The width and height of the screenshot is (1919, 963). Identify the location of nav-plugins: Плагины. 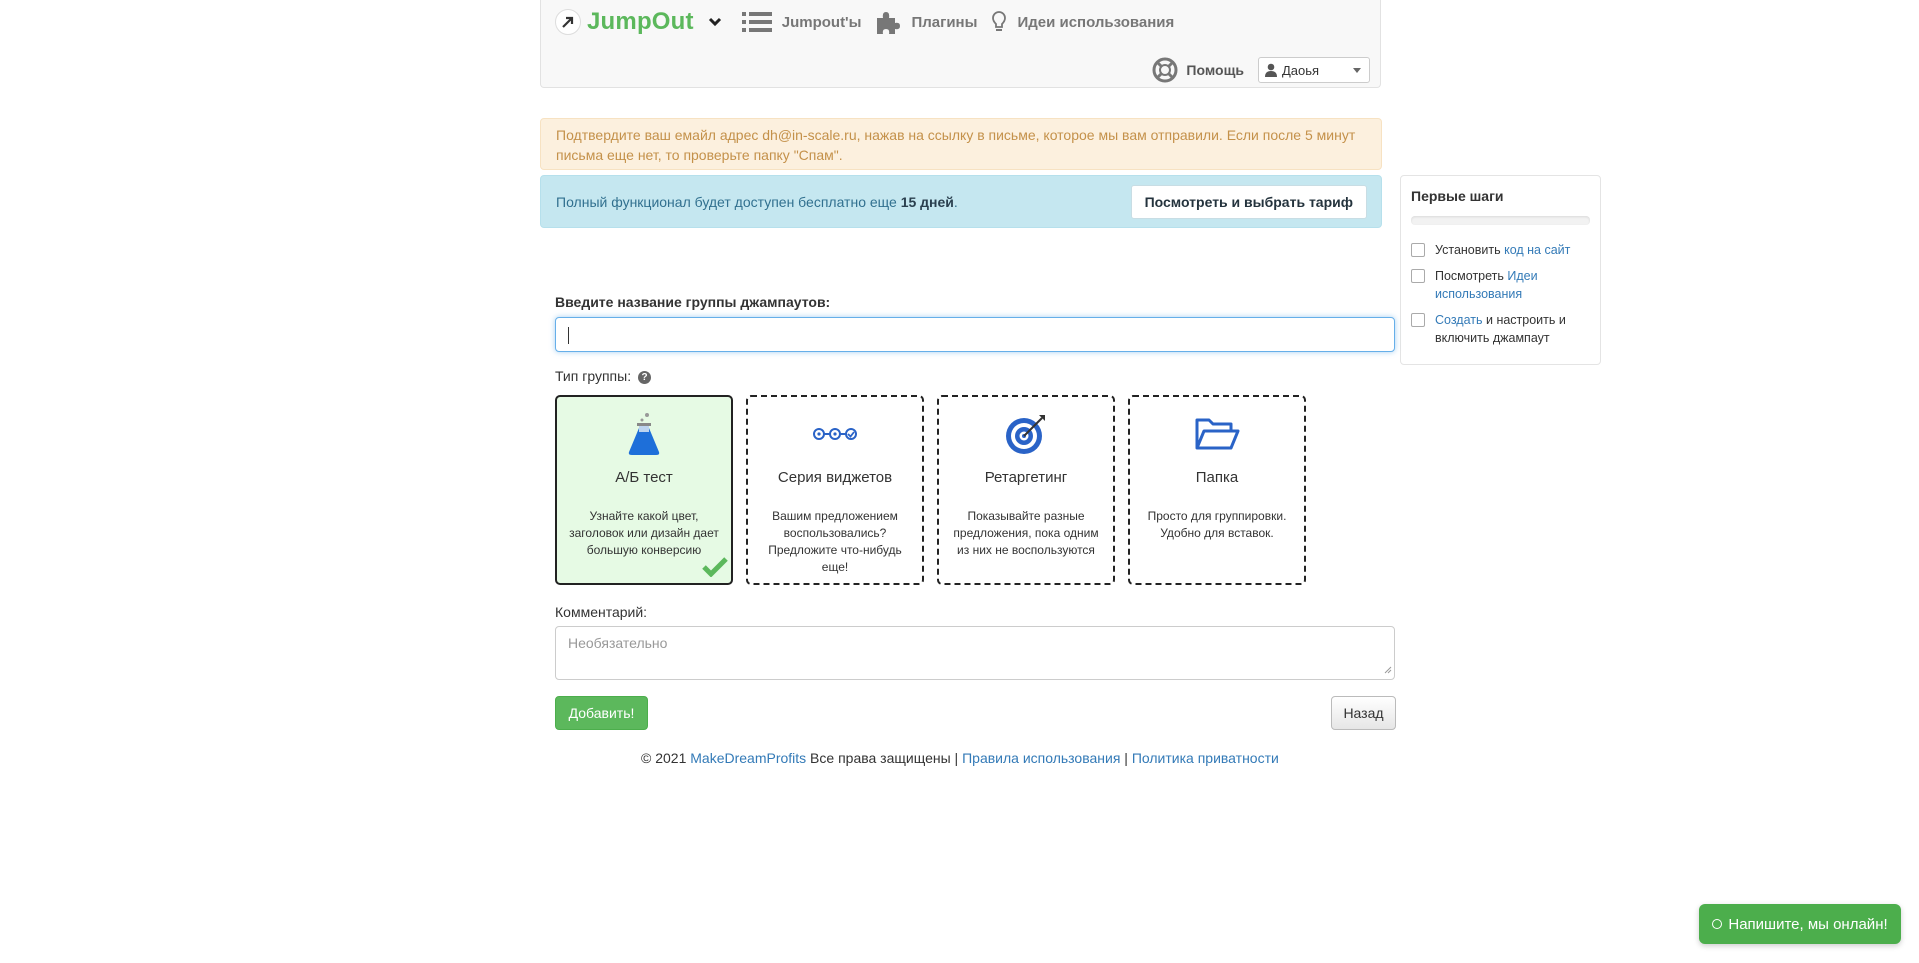
(926, 22).